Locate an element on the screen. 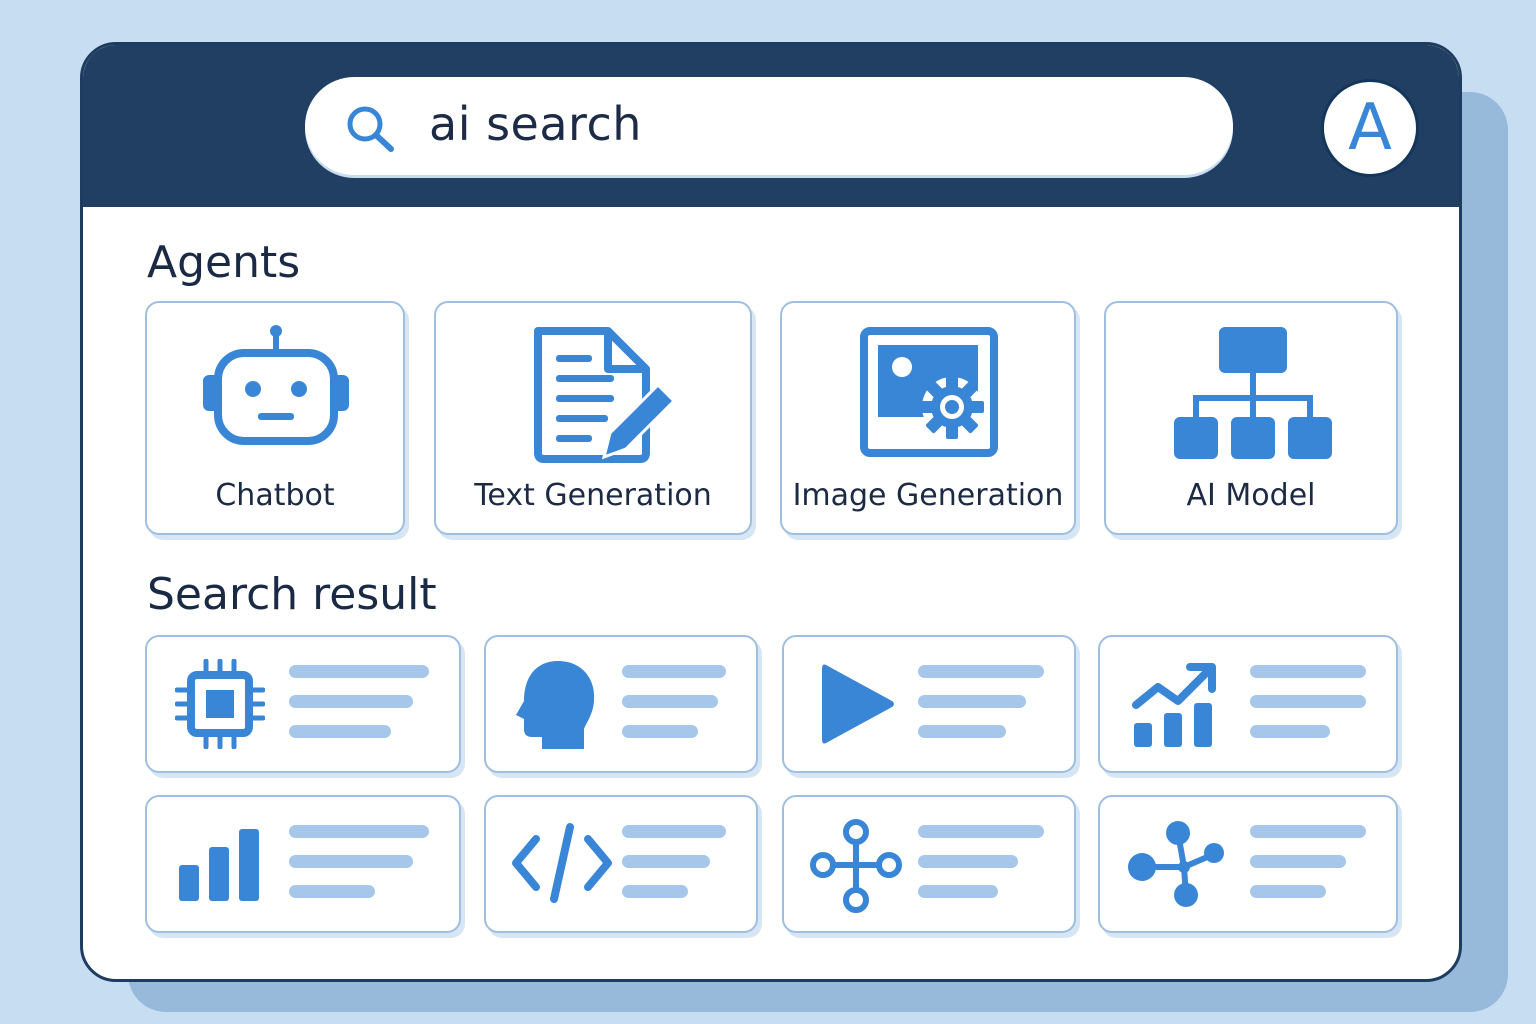  search-icon is located at coordinates (371, 129).